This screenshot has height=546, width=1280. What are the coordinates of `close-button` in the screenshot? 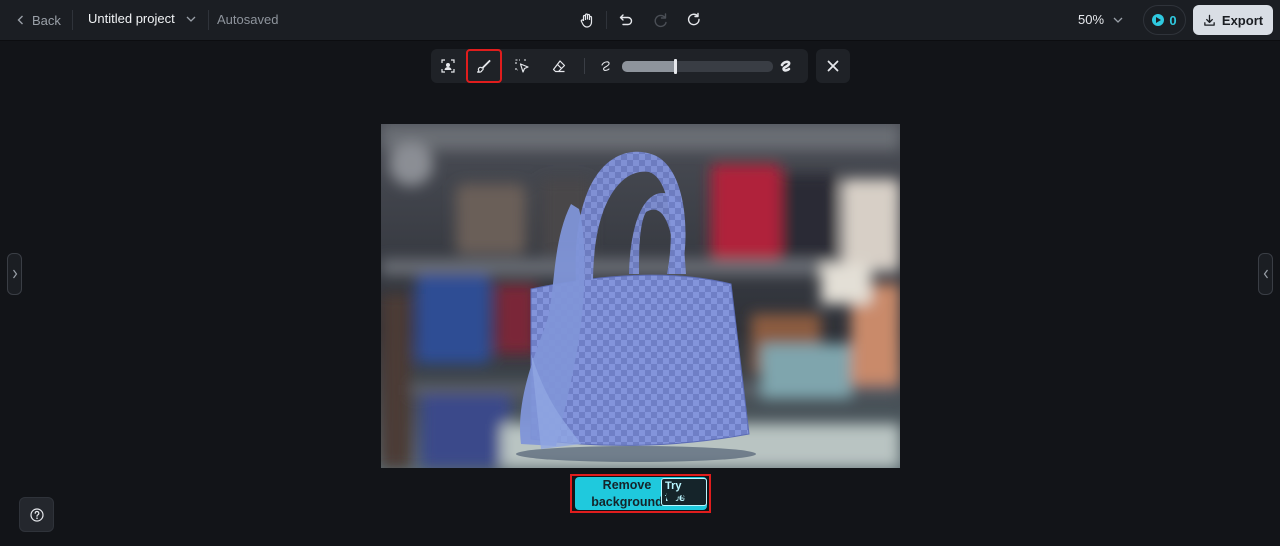 It's located at (833, 66).